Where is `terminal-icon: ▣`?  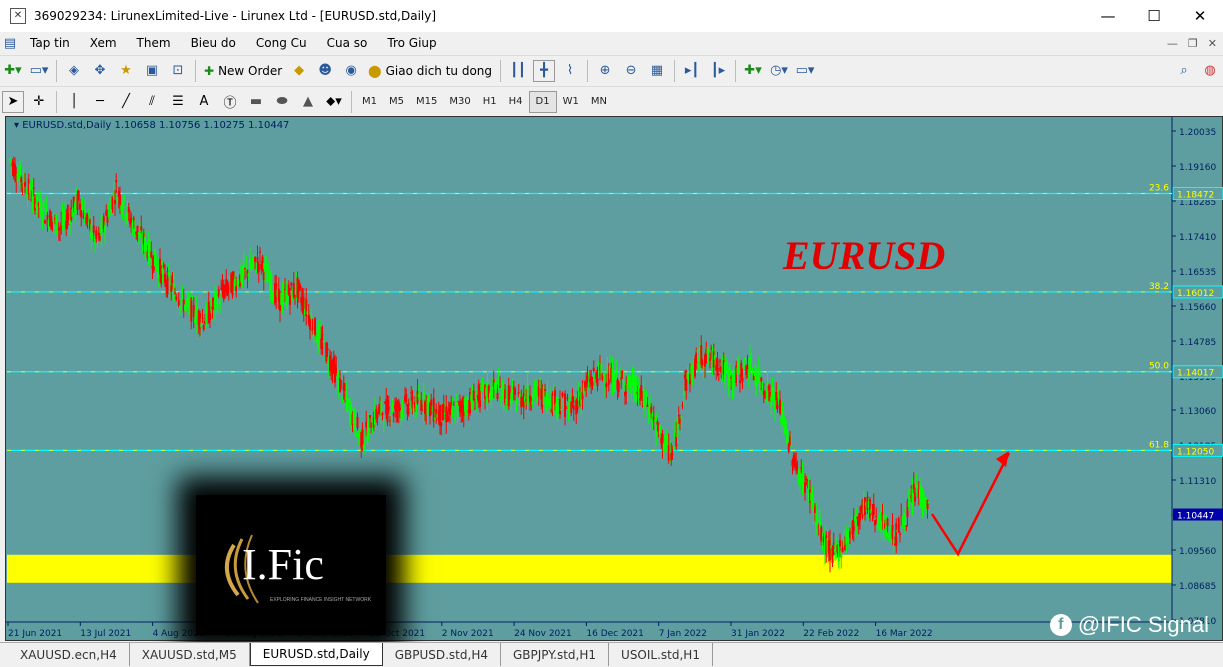
terminal-icon: ▣ is located at coordinates (152, 71).